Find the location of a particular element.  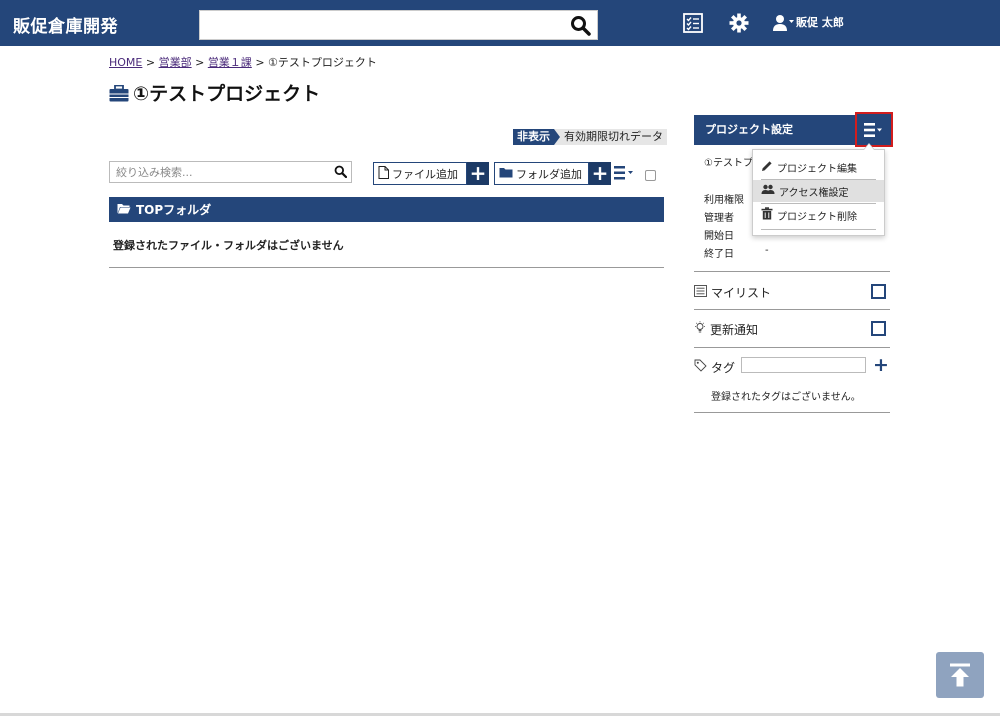

add-file-label: ファイル追加 is located at coordinates (425, 174).